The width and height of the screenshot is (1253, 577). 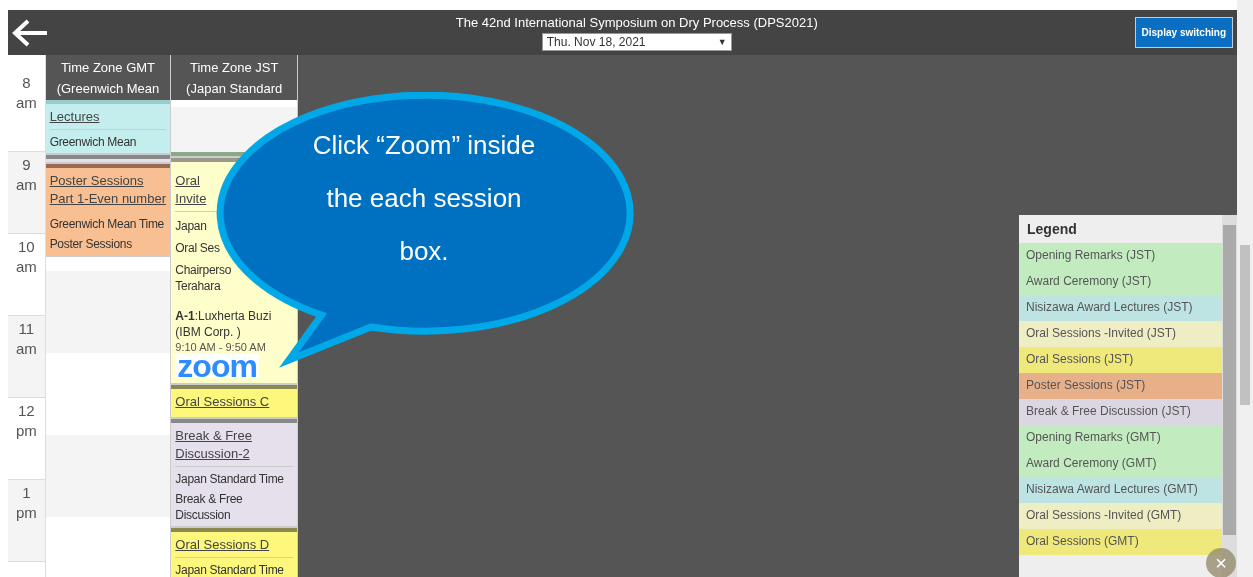 I want to click on legend-item: Poster Sessions (JST), so click(x=1120, y=386).